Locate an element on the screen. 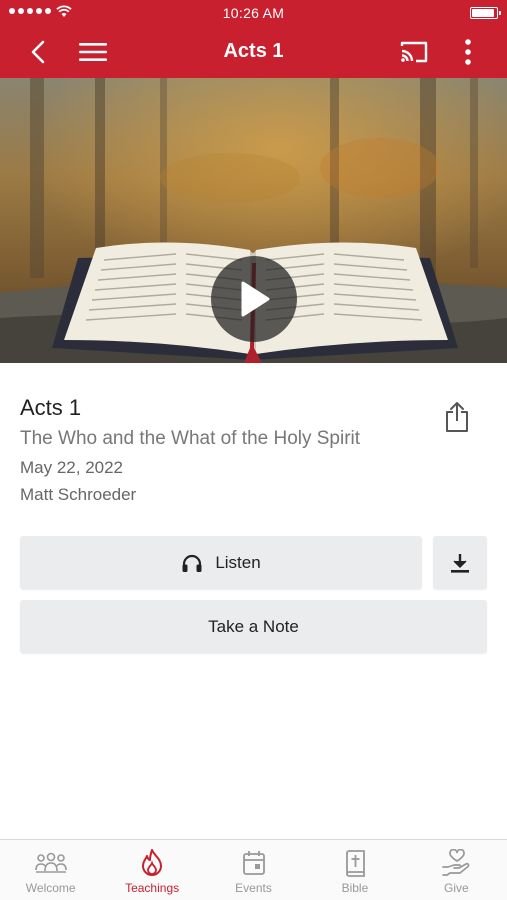  take-note-button: Take a Note is located at coordinates (253, 626).